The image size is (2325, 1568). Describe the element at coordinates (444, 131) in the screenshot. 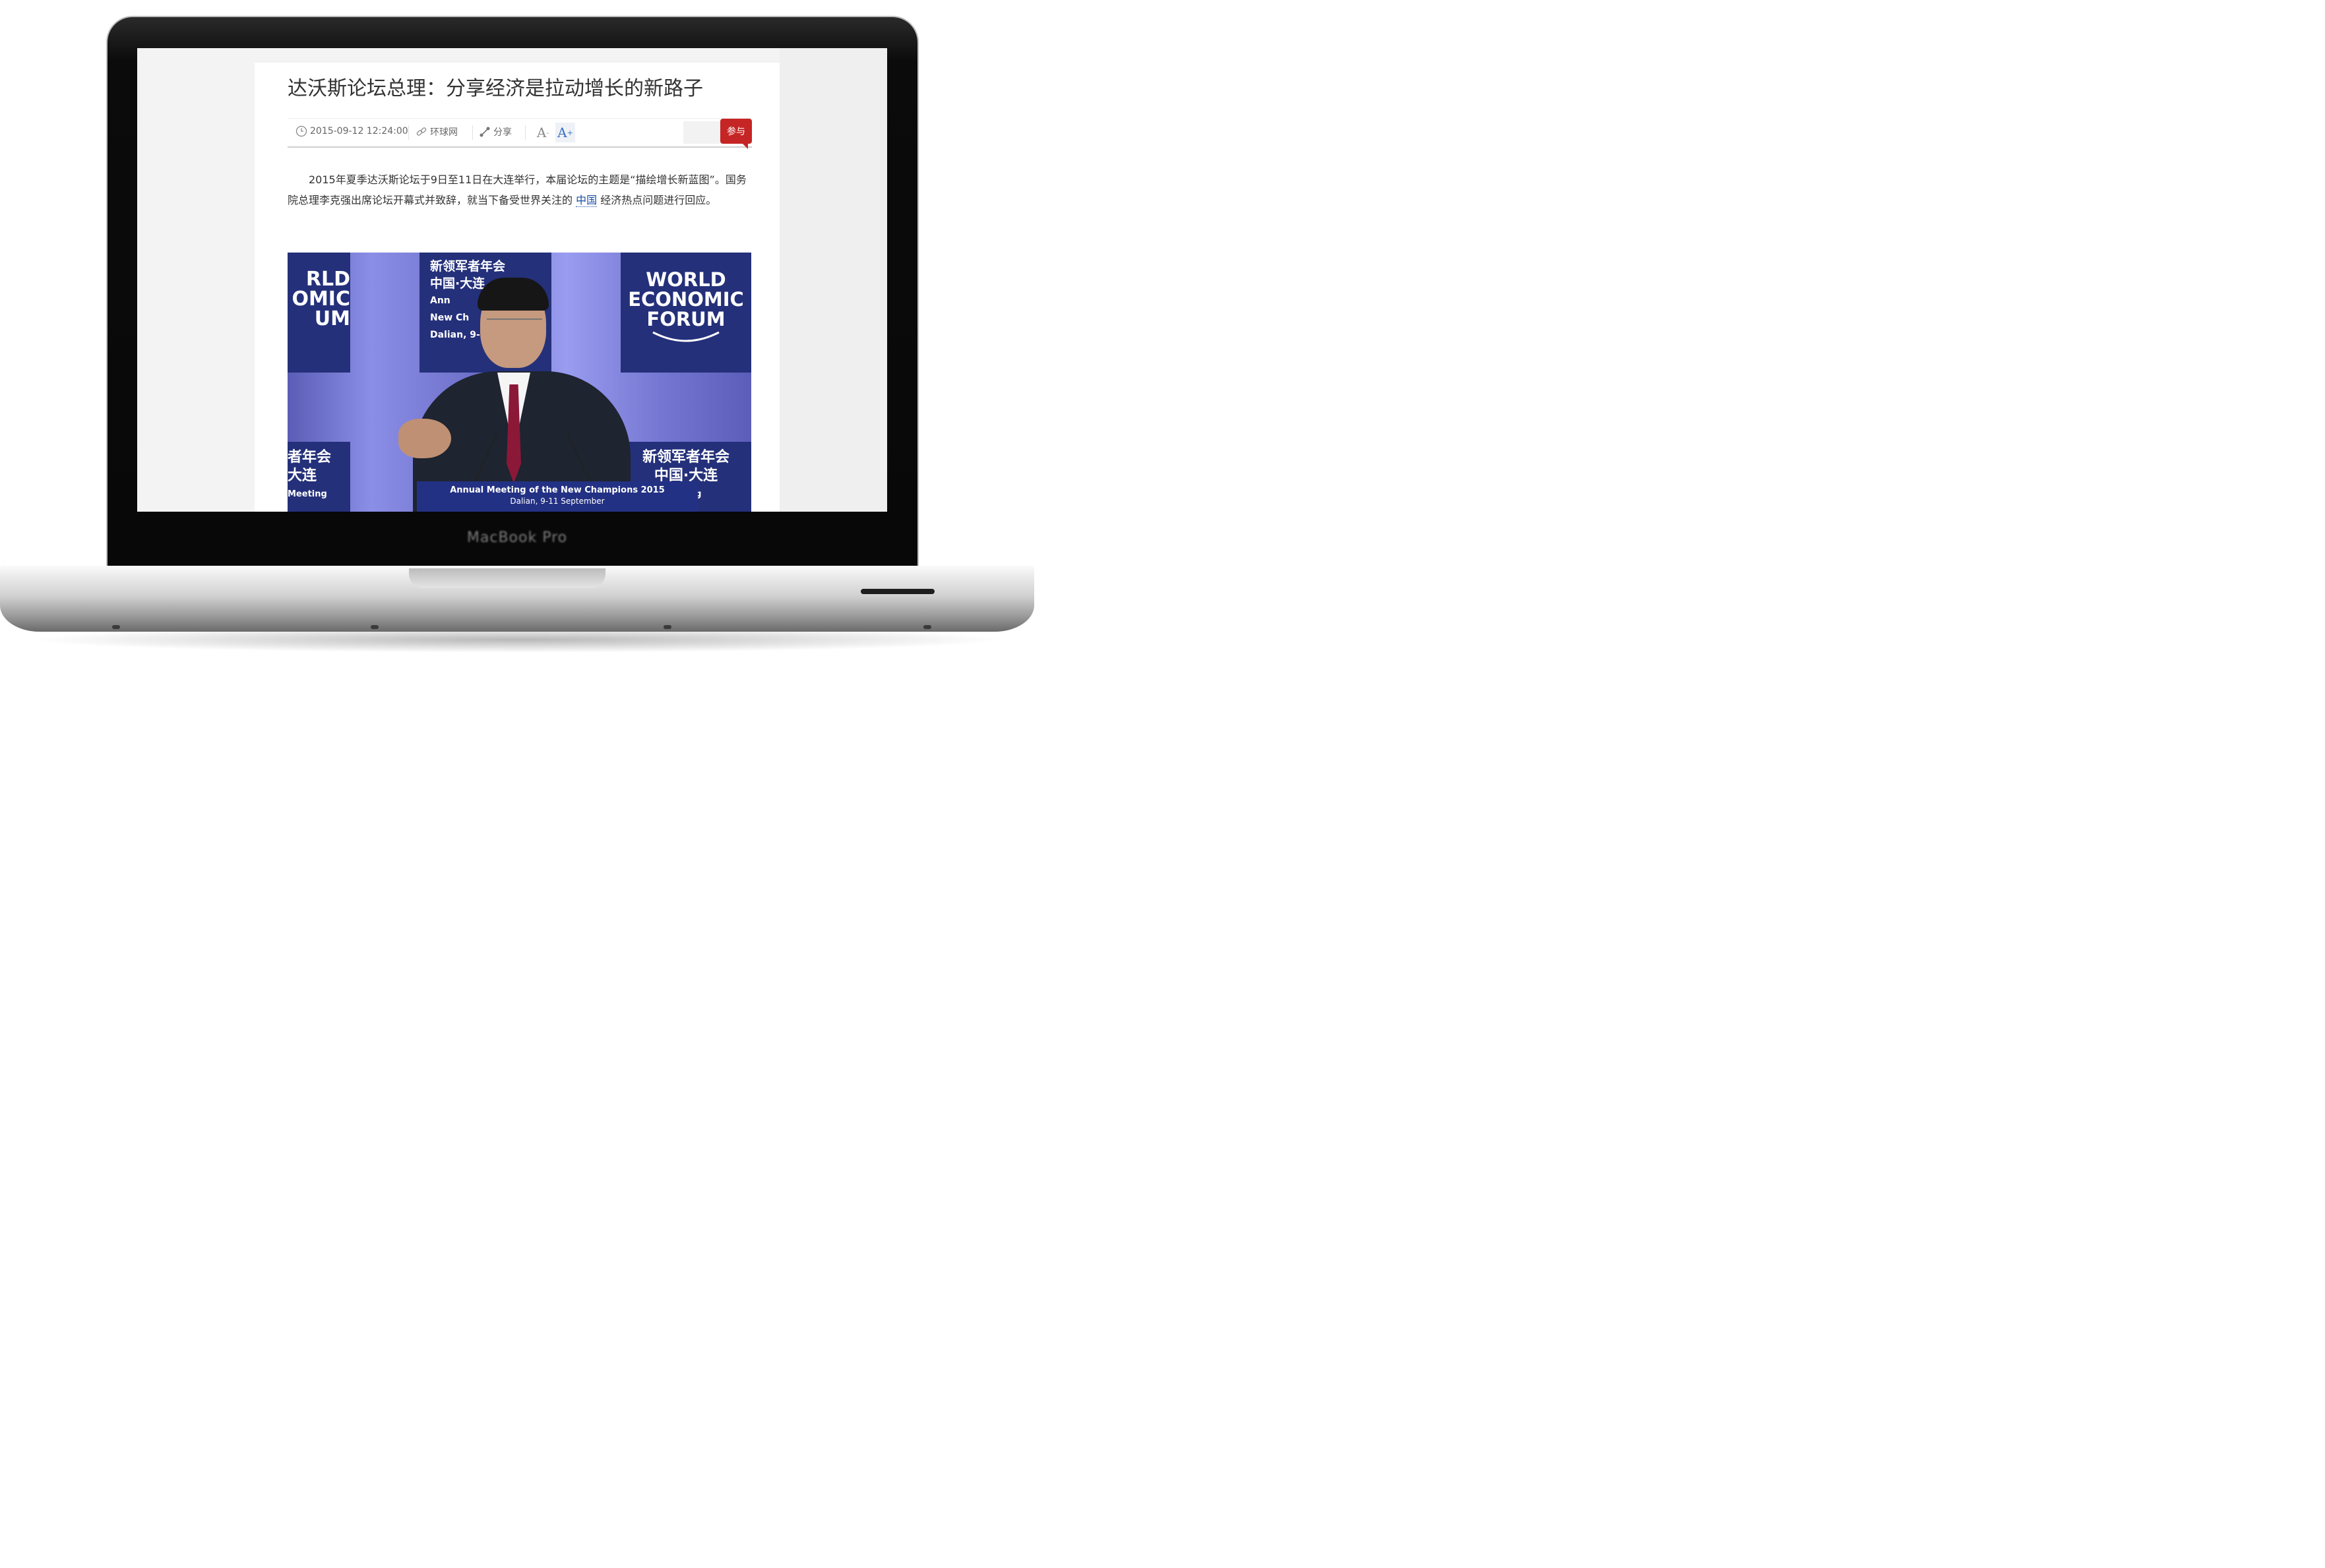

I see `source-text: 环球网` at that location.